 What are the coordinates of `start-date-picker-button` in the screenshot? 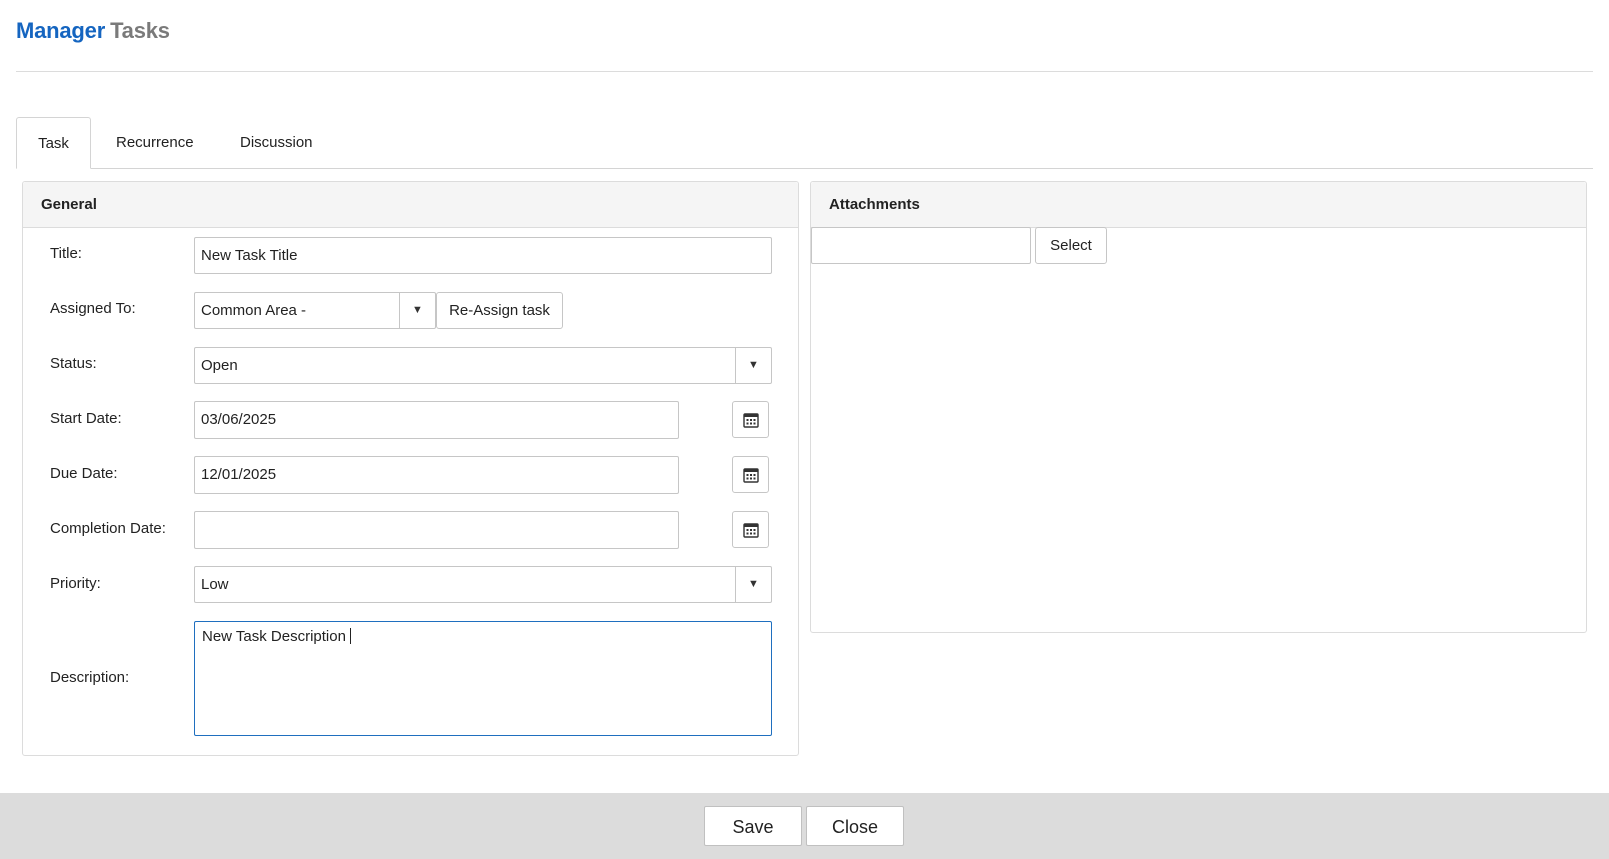 It's located at (750, 419).